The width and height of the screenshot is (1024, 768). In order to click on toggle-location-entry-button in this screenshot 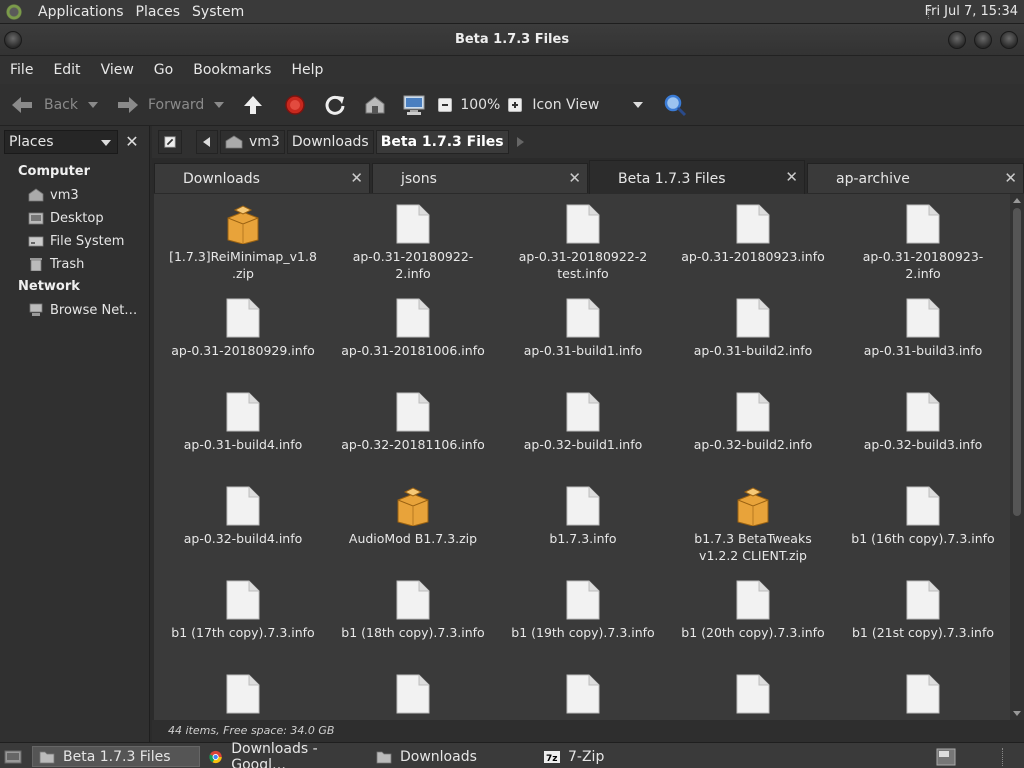, I will do `click(170, 142)`.